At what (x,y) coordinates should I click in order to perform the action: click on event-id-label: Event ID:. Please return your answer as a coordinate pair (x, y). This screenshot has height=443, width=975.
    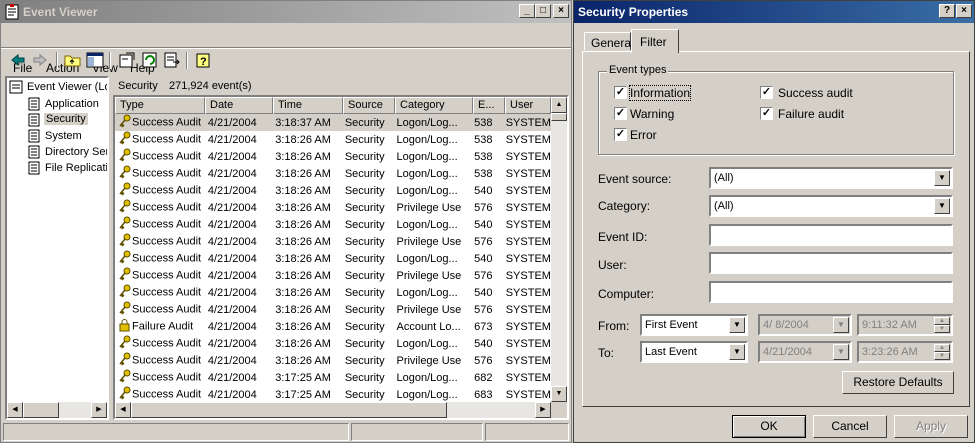
    Looking at the image, I should click on (623, 237).